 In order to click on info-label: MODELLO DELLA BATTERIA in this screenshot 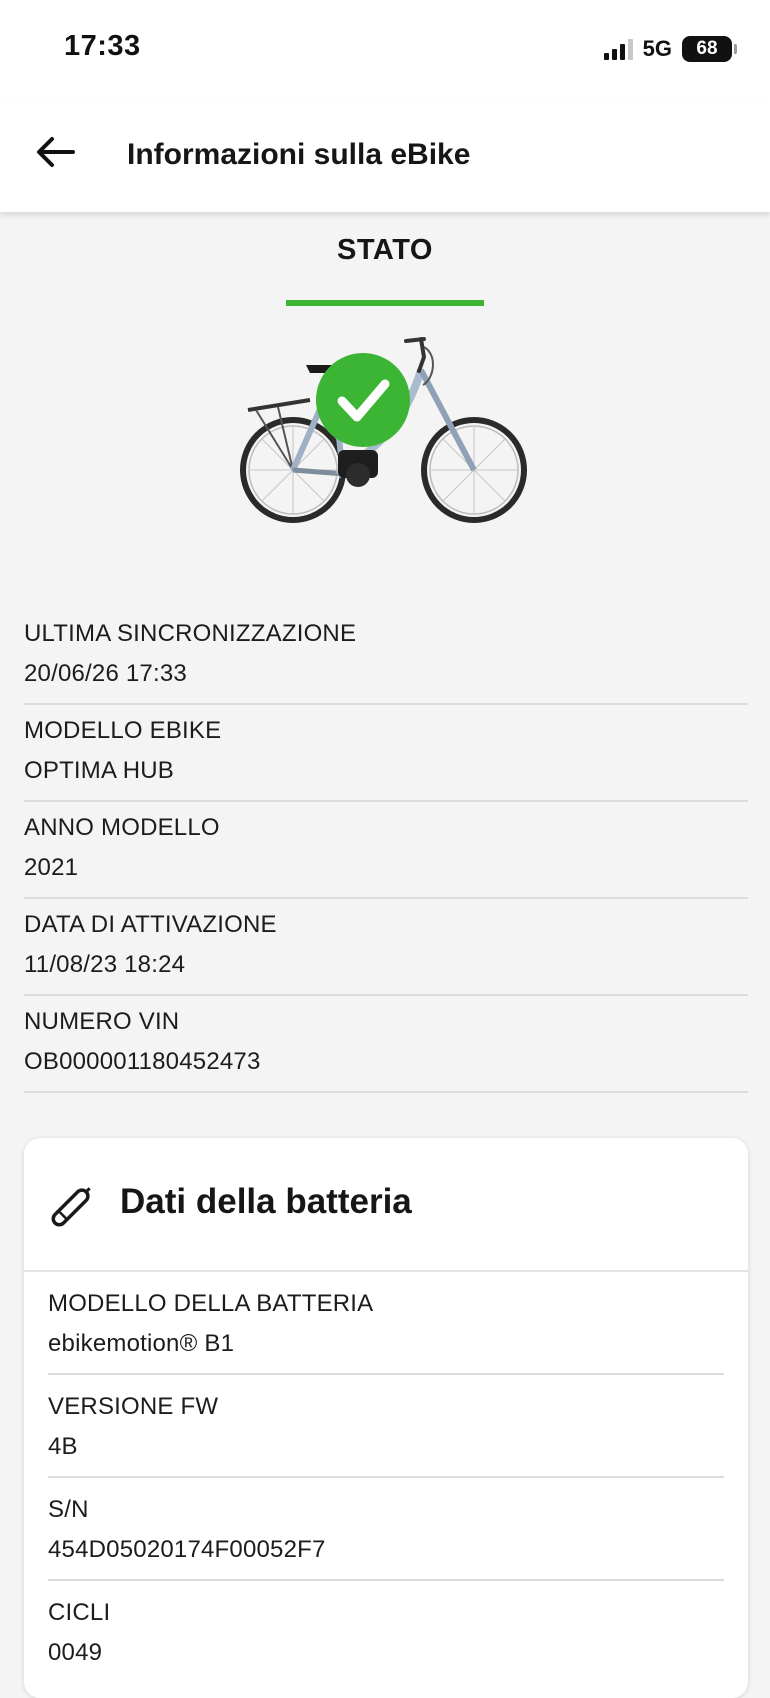, I will do `click(211, 1303)`.